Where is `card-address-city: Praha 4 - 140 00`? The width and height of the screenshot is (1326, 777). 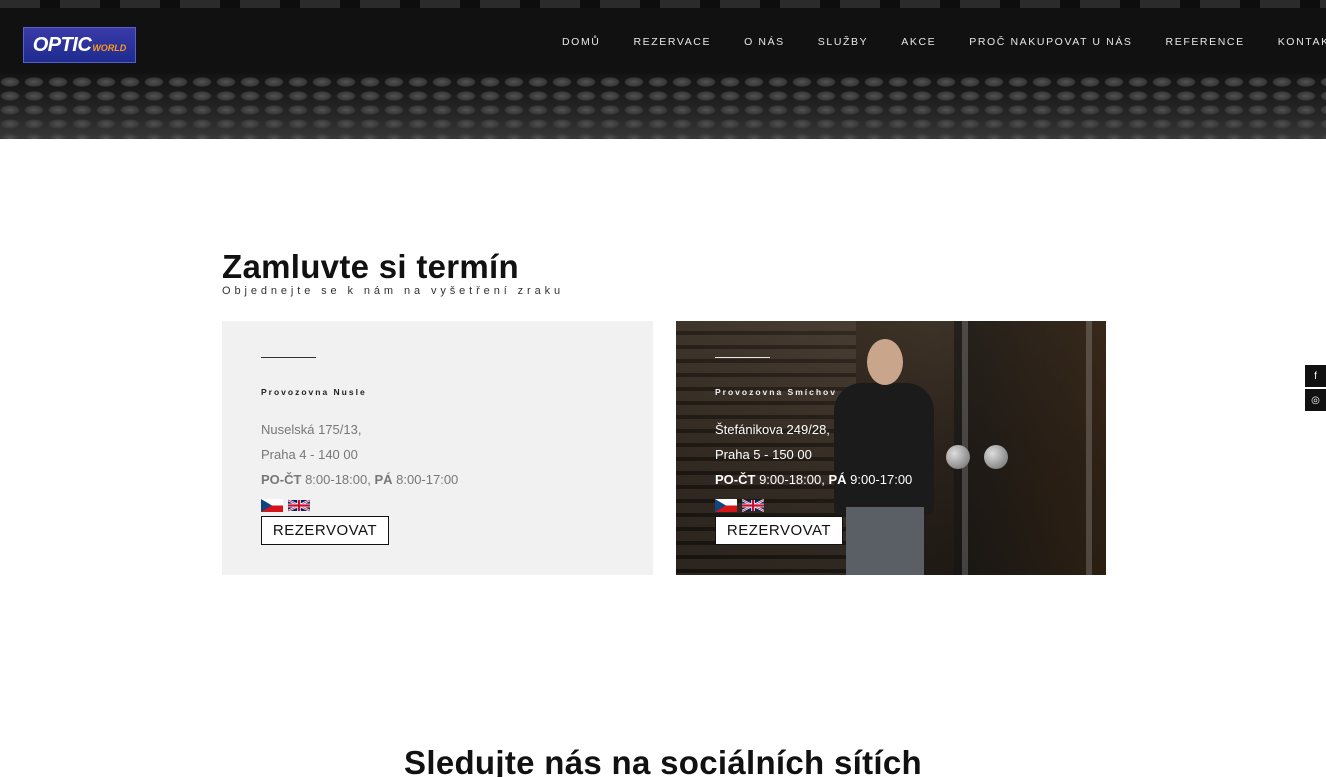
card-address-city: Praha 4 - 140 00 is located at coordinates (309, 454).